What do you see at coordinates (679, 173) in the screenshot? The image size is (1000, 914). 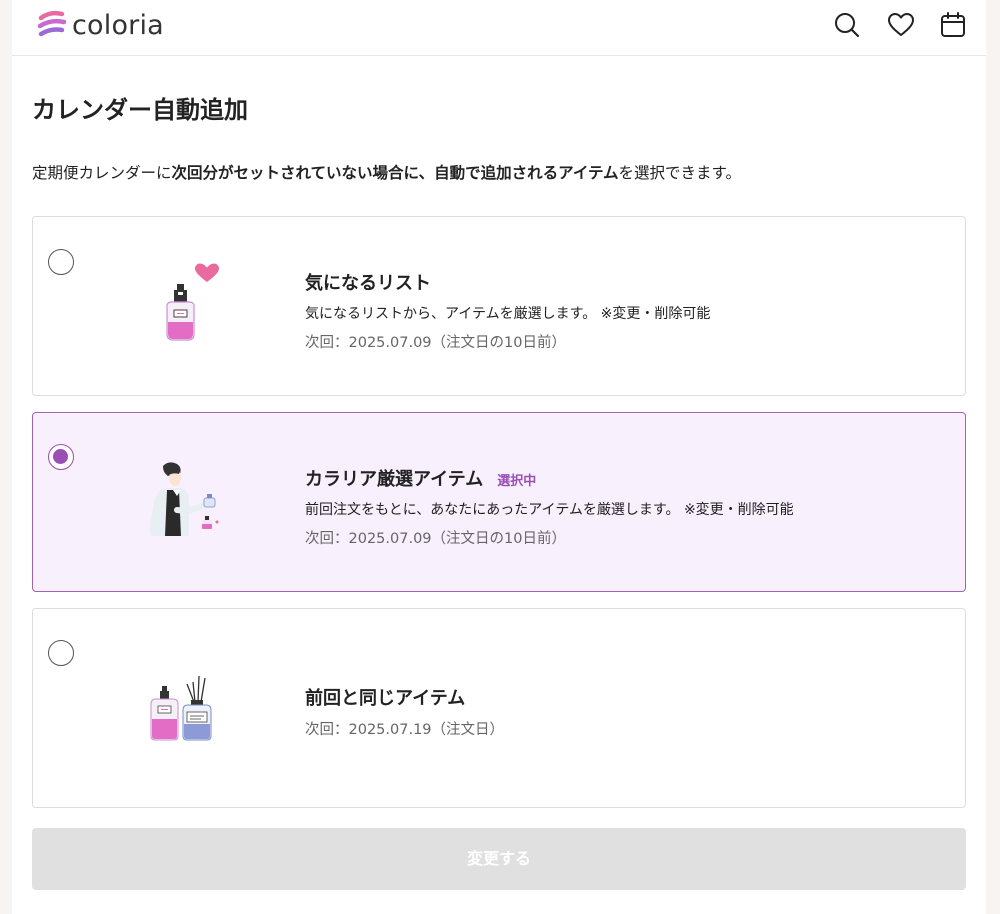 I see `description-text-2: を選択できます。` at bounding box center [679, 173].